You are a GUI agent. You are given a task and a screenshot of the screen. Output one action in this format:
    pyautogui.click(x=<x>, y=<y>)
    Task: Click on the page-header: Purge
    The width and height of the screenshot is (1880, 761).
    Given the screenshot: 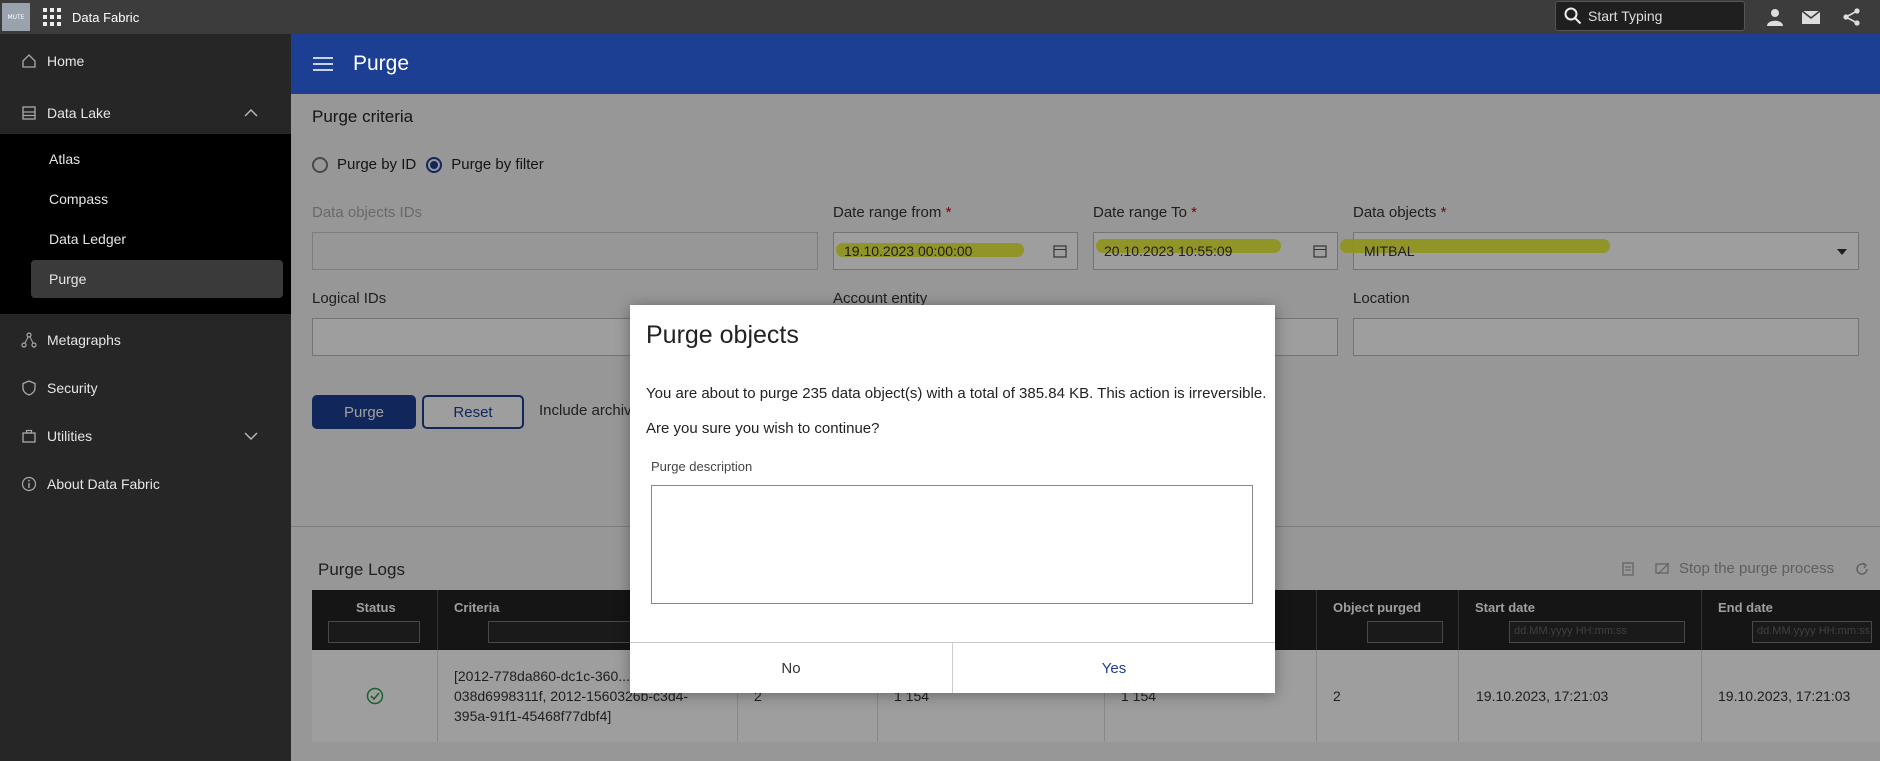 What is the action you would take?
    pyautogui.click(x=1085, y=64)
    